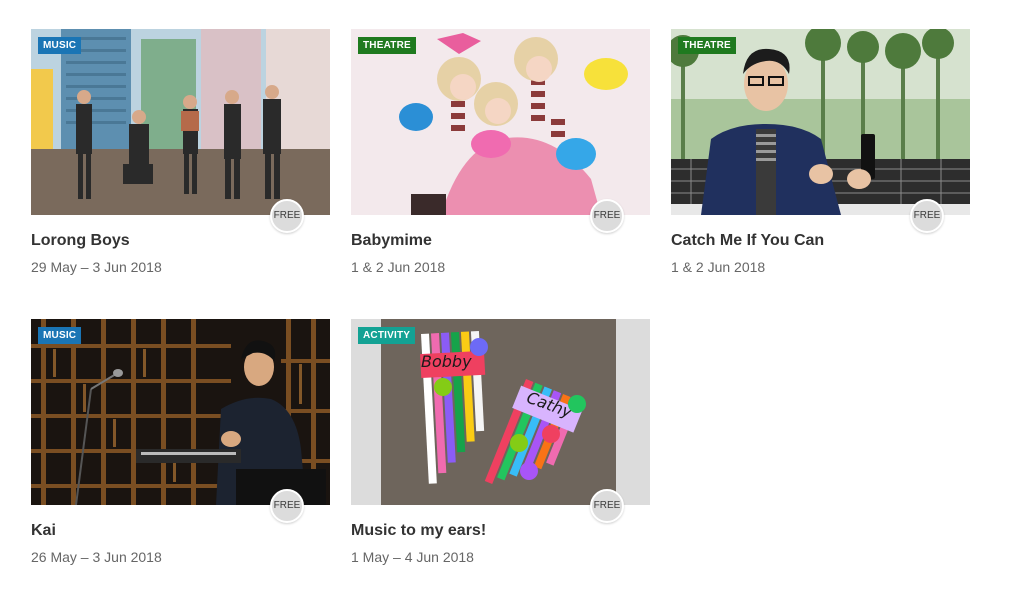 The width and height of the screenshot is (1024, 592). I want to click on name-tag-bobby: Bobby, so click(446, 361).